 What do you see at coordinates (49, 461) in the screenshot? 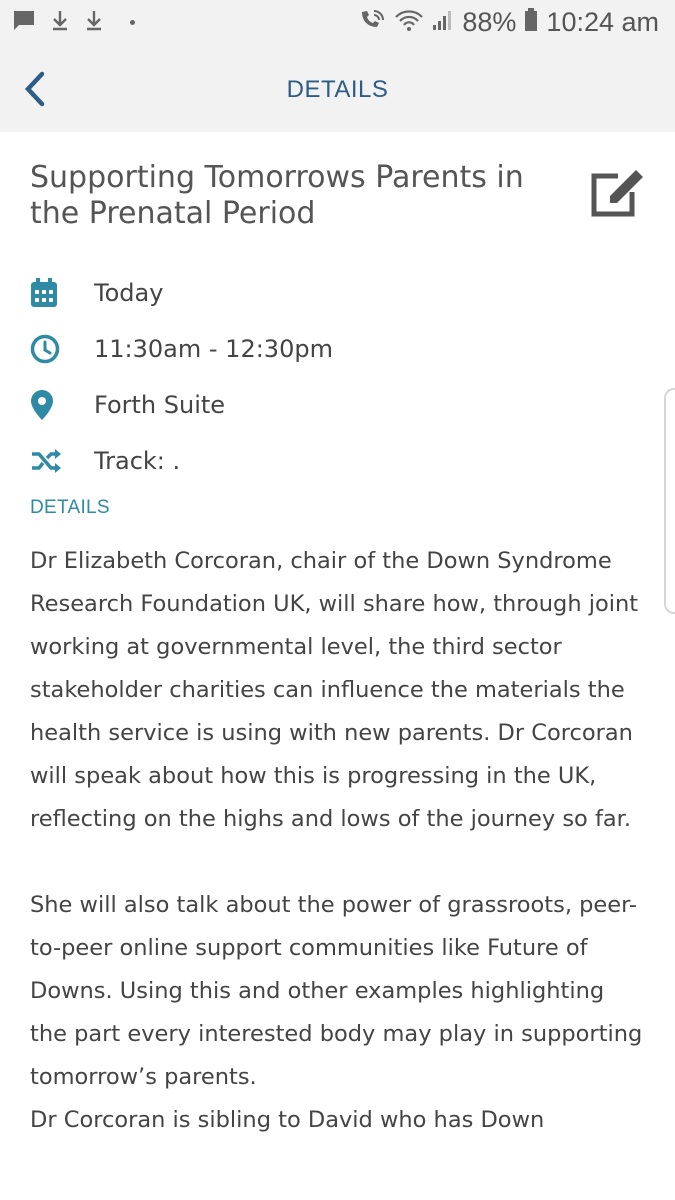
I see `shuffle-icon` at bounding box center [49, 461].